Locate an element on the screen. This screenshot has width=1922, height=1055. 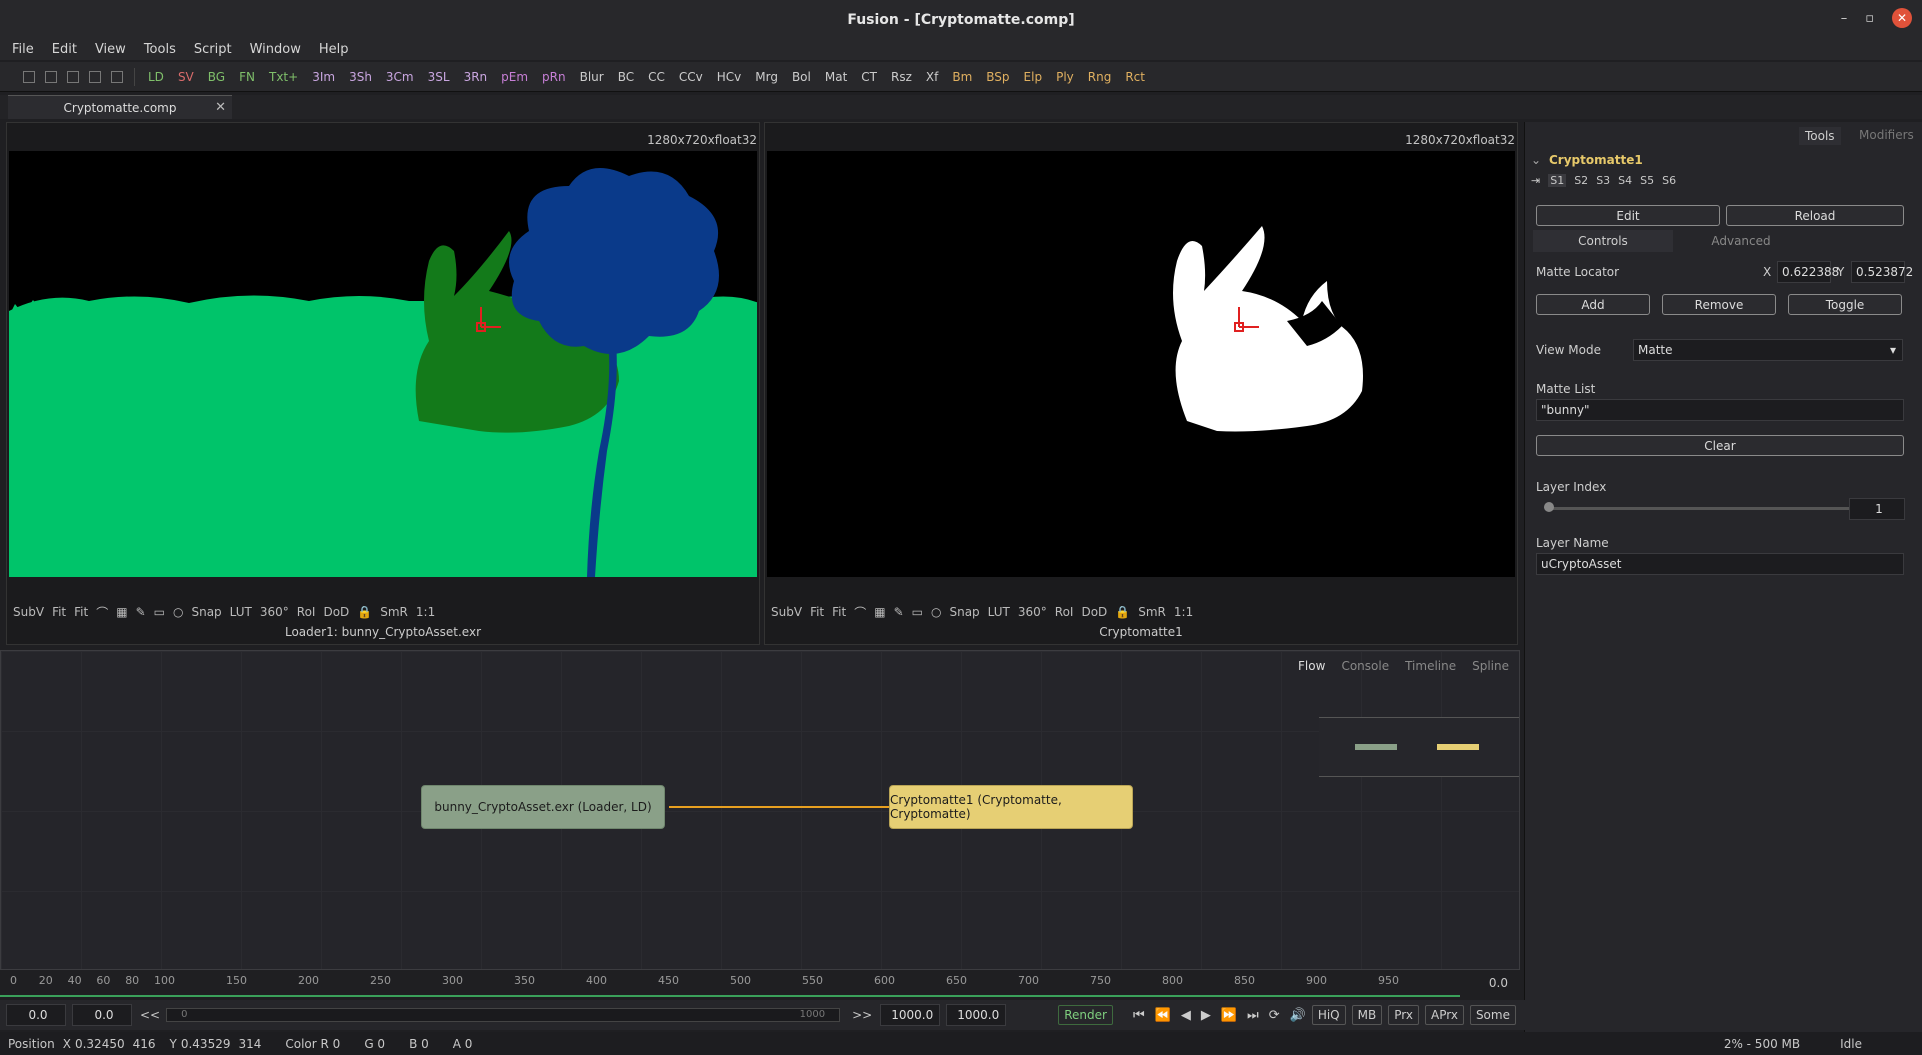
tool-button-3rn: 3Rn is located at coordinates (476, 77).